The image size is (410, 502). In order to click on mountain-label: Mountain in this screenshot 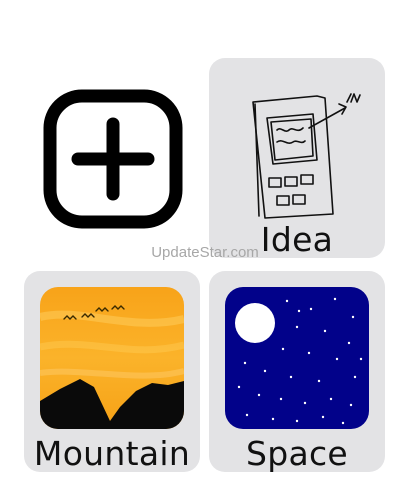, I will do `click(112, 453)`.